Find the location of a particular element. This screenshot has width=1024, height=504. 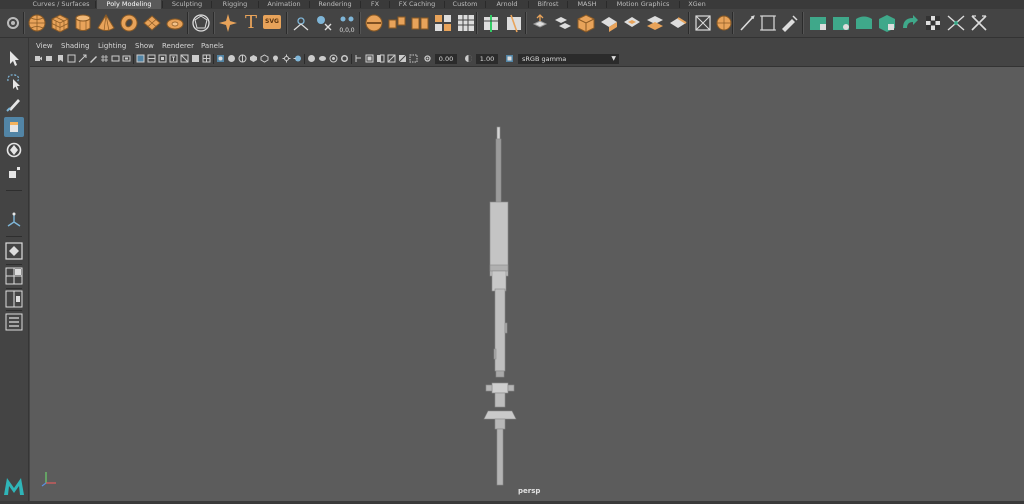

grid-icon is located at coordinates (466, 23).